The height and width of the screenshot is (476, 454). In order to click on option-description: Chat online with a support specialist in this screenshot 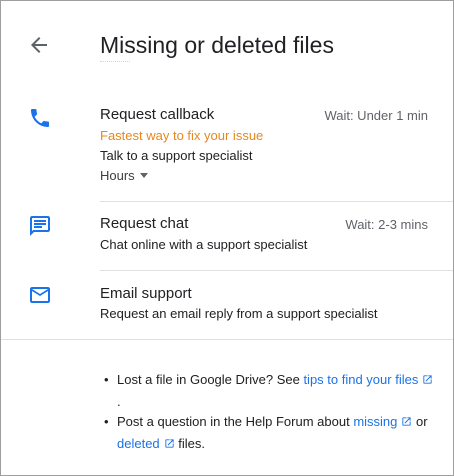, I will do `click(204, 244)`.